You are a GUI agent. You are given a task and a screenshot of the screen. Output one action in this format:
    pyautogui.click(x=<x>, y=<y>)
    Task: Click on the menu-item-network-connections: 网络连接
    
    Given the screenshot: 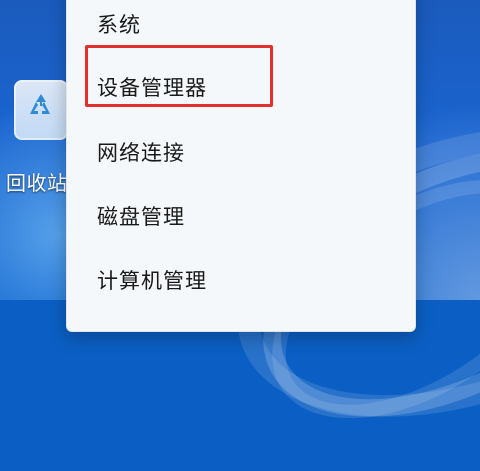 What is the action you would take?
    pyautogui.click(x=141, y=152)
    